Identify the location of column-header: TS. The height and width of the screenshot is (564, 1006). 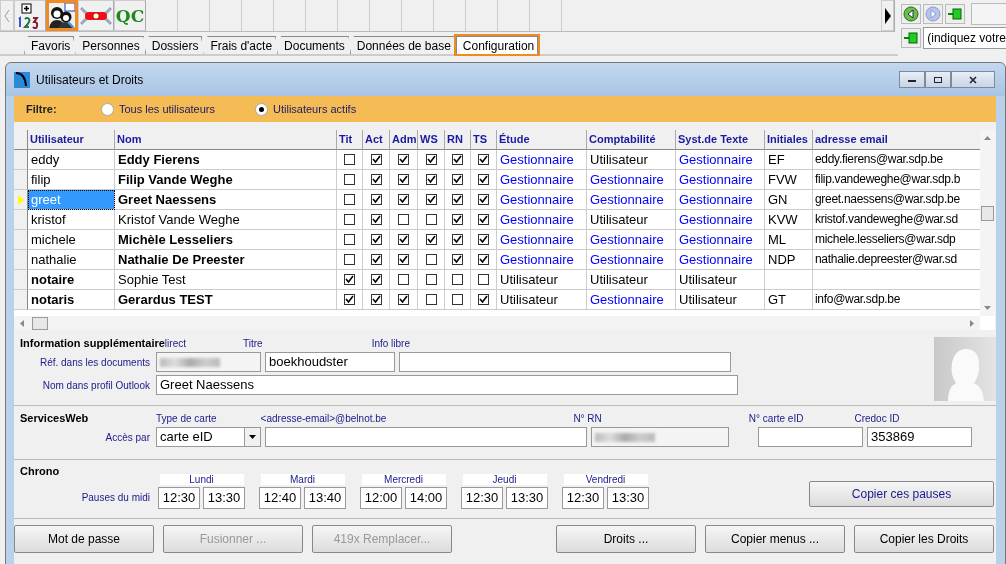
(484, 140).